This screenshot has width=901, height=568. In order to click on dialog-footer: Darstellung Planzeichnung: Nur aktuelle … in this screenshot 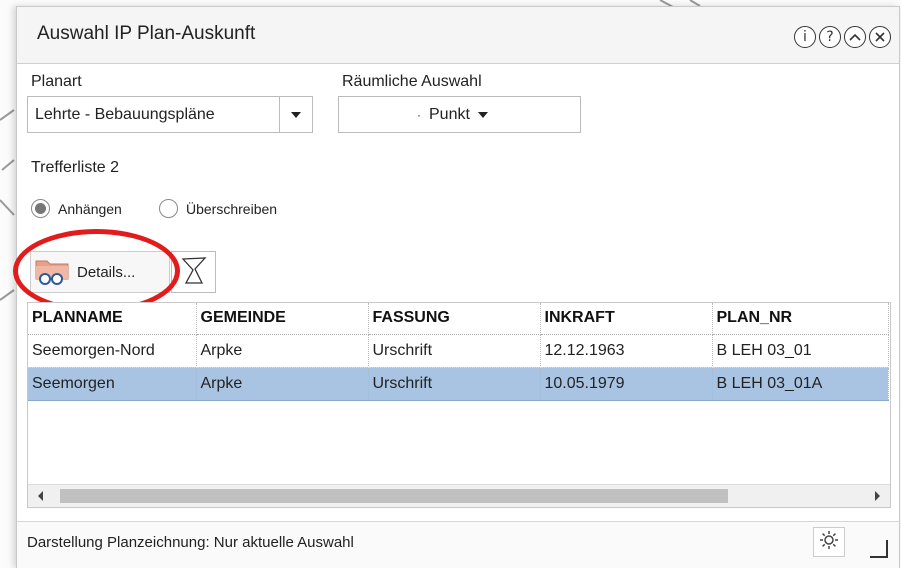, I will do `click(458, 544)`.